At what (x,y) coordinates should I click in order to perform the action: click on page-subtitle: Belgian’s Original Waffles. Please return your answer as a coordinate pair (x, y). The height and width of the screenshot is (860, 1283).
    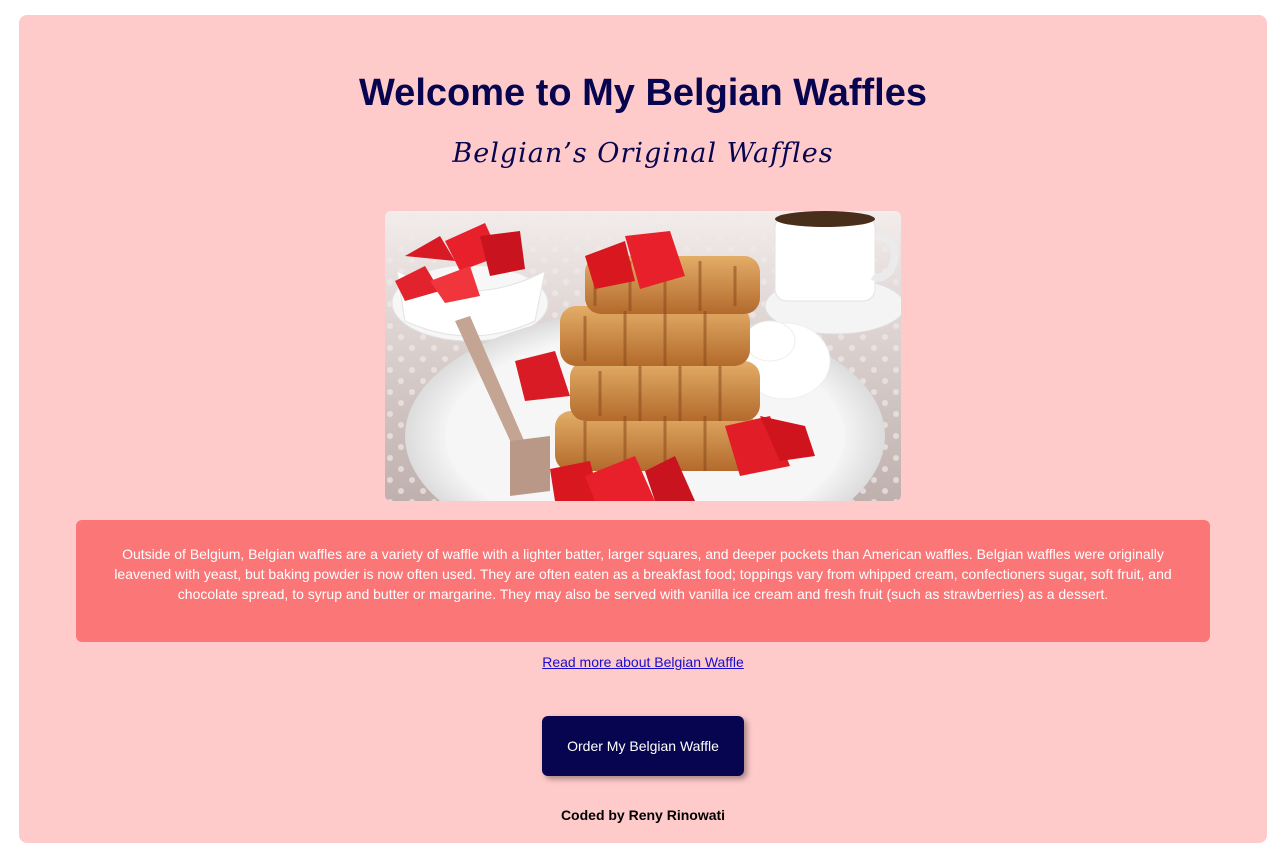
    Looking at the image, I should click on (643, 153).